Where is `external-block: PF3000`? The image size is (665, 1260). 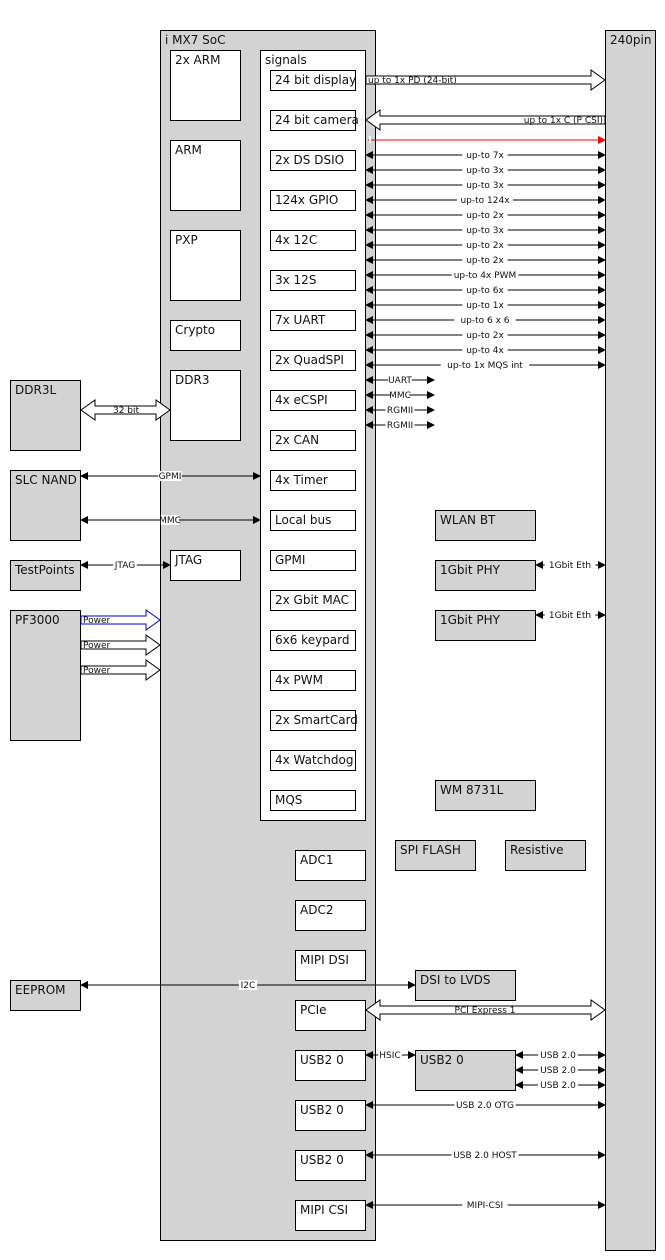 external-block: PF3000 is located at coordinates (45, 675).